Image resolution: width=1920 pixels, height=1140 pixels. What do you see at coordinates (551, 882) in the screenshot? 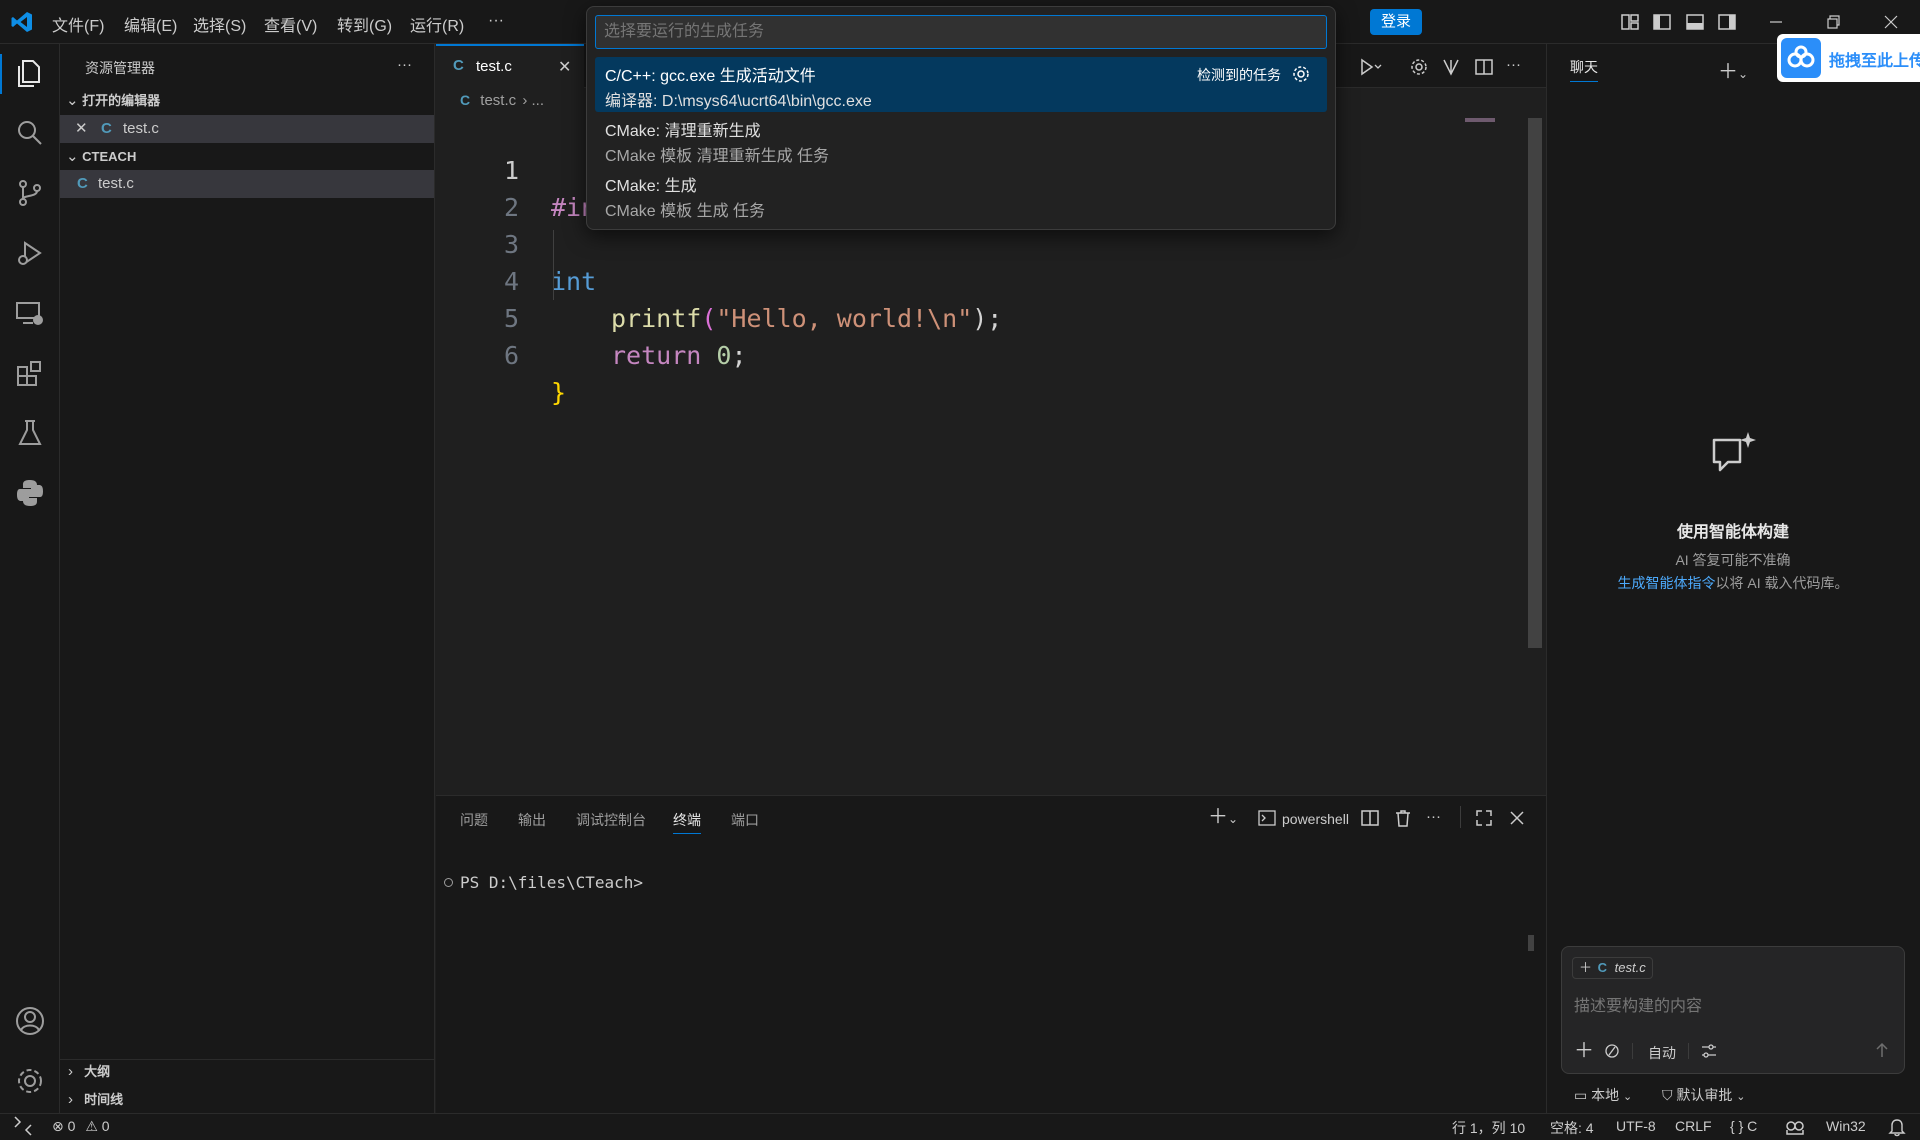
I see `terminal-prompt: PS D:\files\CTeach>` at bounding box center [551, 882].